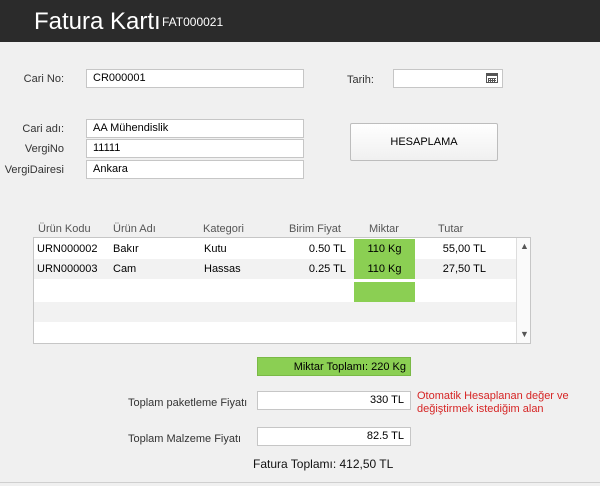 Image resolution: width=600 pixels, height=486 pixels. Describe the element at coordinates (480, 409) in the screenshot. I see `note-line-2: değiştirmek istediğim alan` at that location.